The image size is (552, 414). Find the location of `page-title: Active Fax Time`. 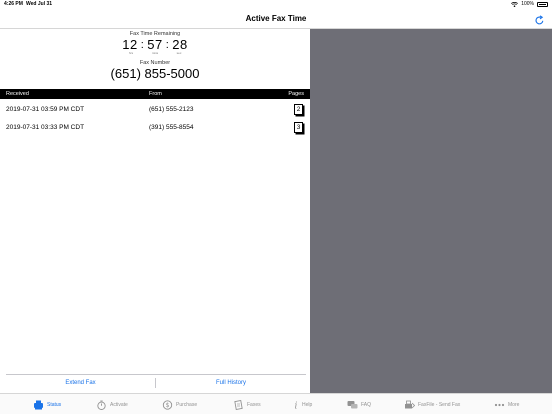

page-title: Active Fax Time is located at coordinates (276, 18).